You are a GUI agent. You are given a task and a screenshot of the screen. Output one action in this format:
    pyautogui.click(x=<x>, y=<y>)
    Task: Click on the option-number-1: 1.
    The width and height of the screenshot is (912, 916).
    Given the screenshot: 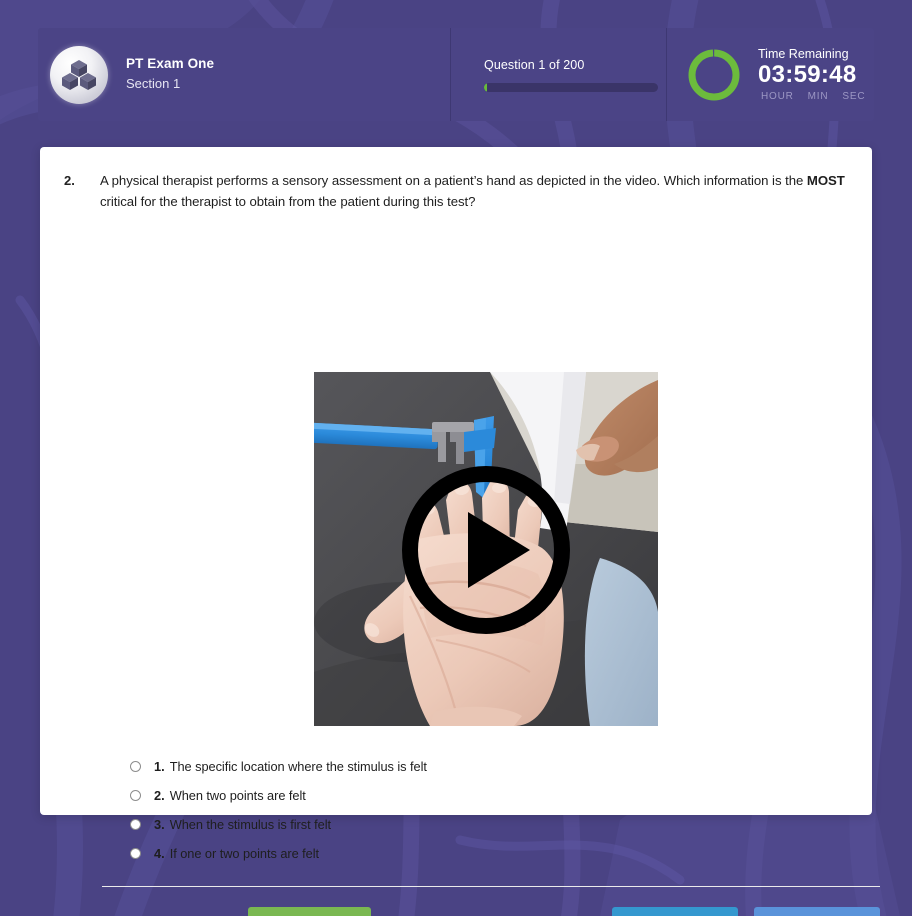 What is the action you would take?
    pyautogui.click(x=159, y=766)
    